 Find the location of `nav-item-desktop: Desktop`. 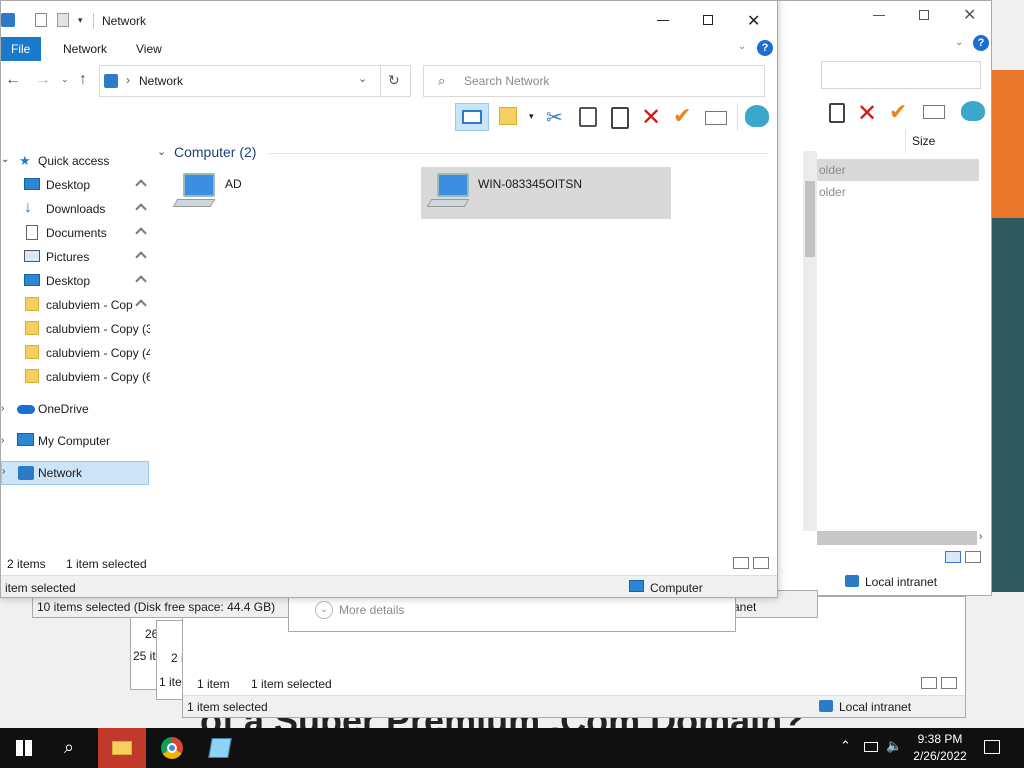

nav-item-desktop: Desktop is located at coordinates (75, 185).